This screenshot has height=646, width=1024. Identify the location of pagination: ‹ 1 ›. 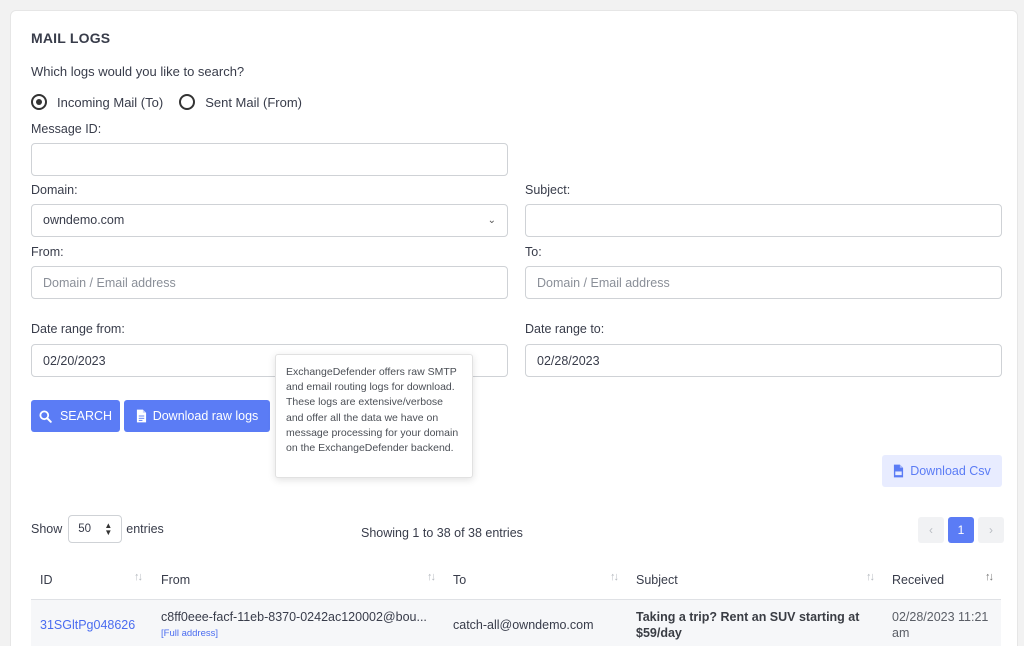
(961, 530).